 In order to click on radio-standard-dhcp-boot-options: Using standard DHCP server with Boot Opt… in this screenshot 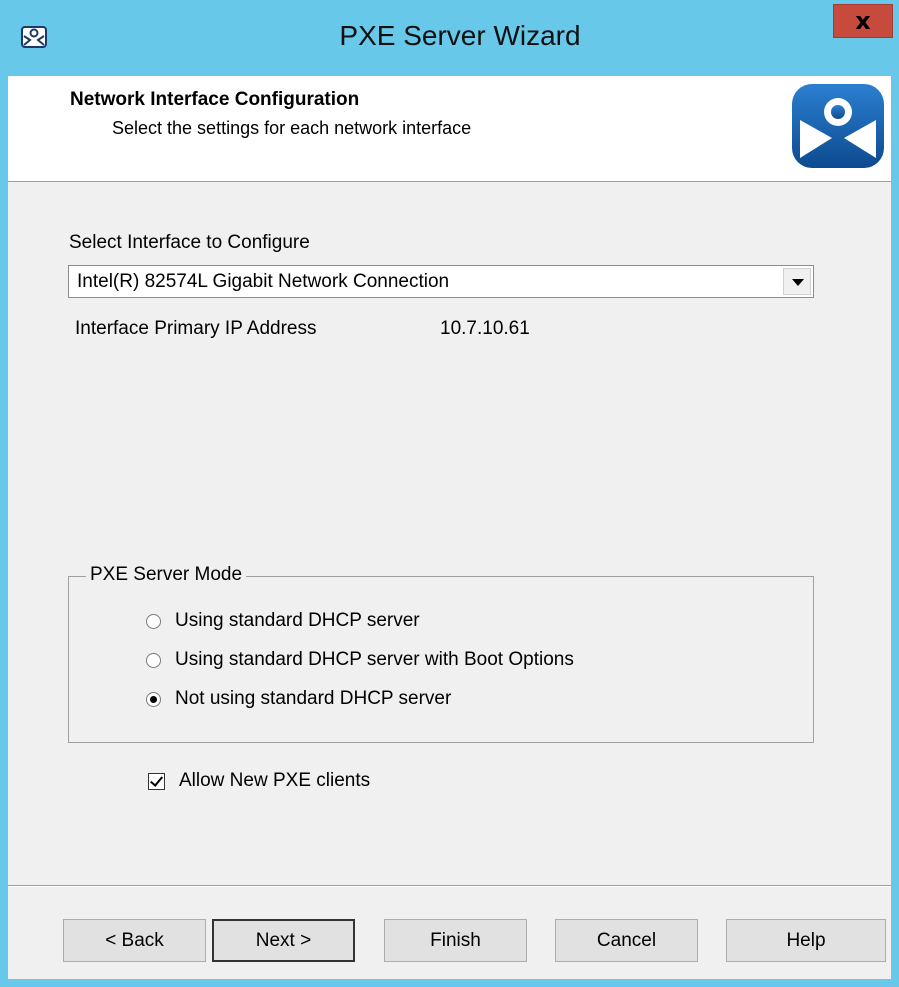, I will do `click(360, 660)`.